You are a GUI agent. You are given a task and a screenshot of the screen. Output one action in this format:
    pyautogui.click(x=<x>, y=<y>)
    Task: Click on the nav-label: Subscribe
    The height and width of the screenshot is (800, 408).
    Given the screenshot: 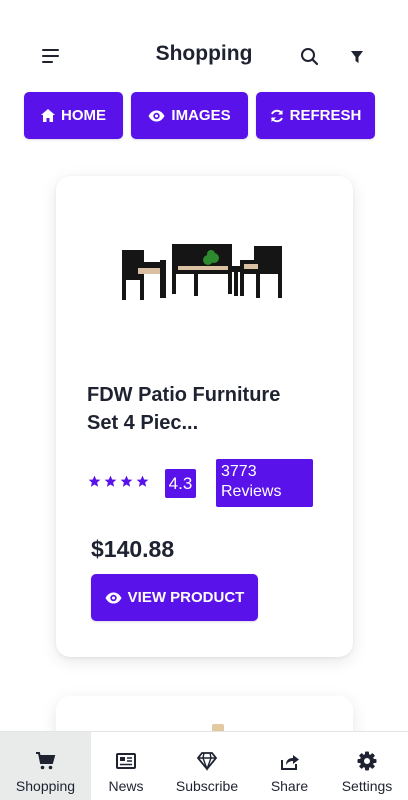 What is the action you would take?
    pyautogui.click(x=207, y=786)
    